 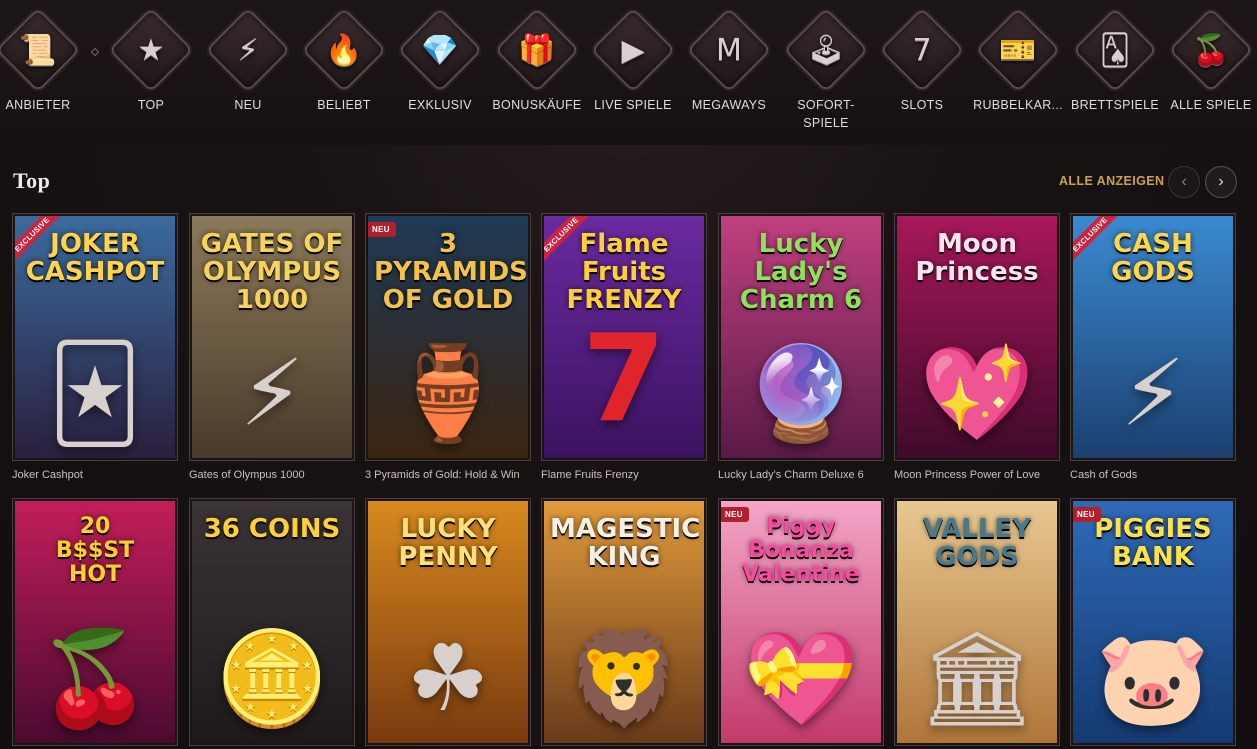 I want to click on game-artwork: ☘ LUCKY PENNY, so click(x=448, y=622).